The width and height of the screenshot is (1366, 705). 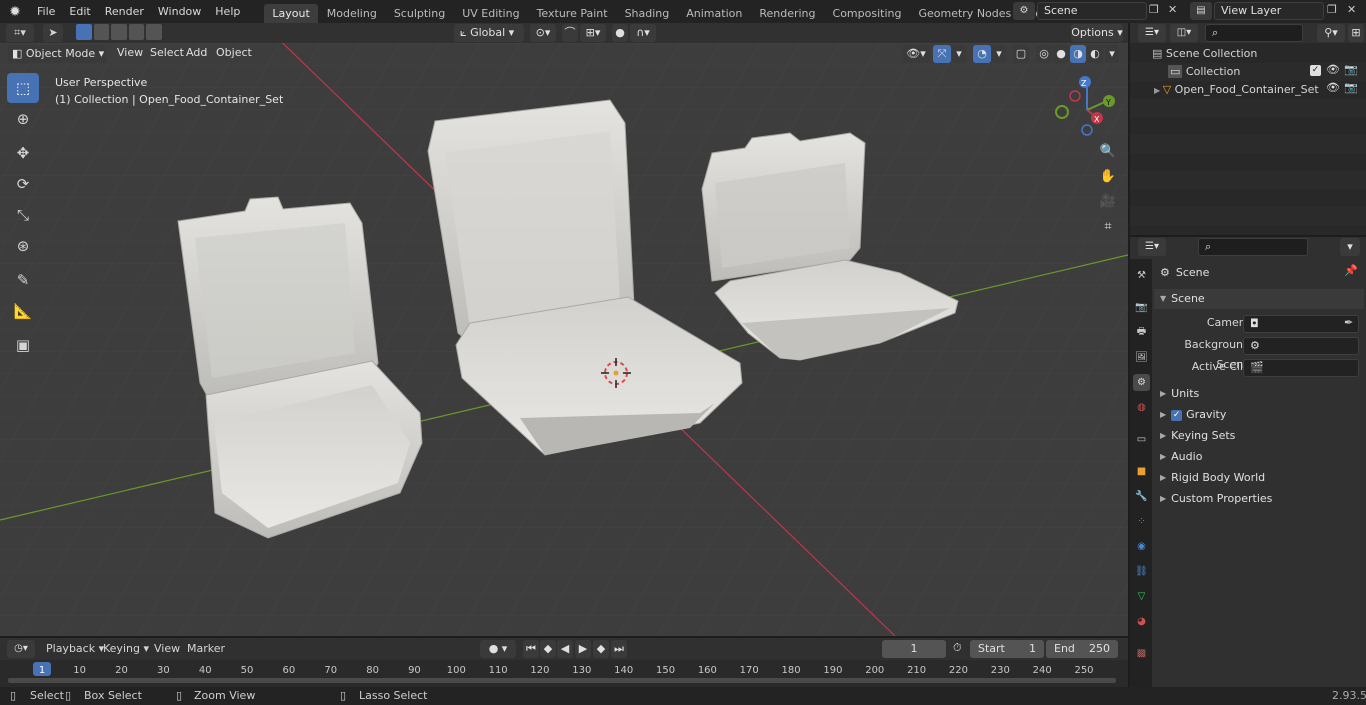 What do you see at coordinates (1353, 11) in the screenshot?
I see `close-view-layer-icon: ✕` at bounding box center [1353, 11].